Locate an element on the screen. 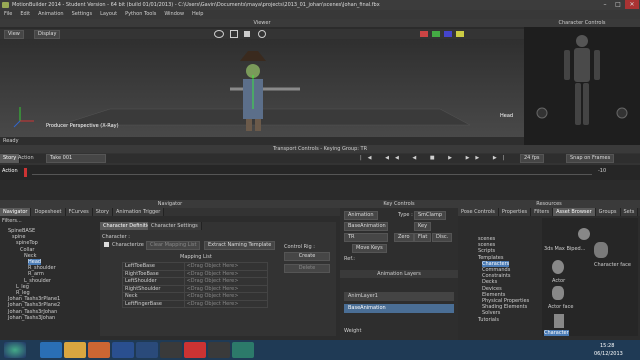  tab-animation-trigger: Animation Trigger is located at coordinates (138, 212).